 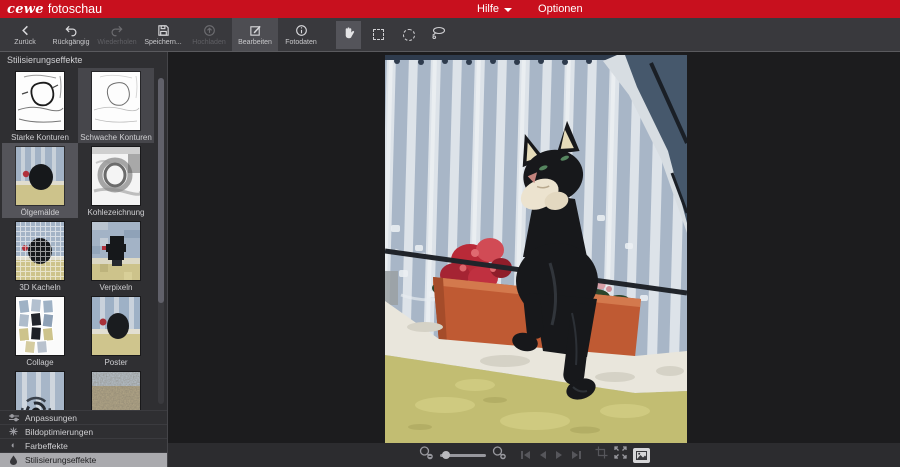 What do you see at coordinates (393, 34) in the screenshot?
I see `selection-tools` at bounding box center [393, 34].